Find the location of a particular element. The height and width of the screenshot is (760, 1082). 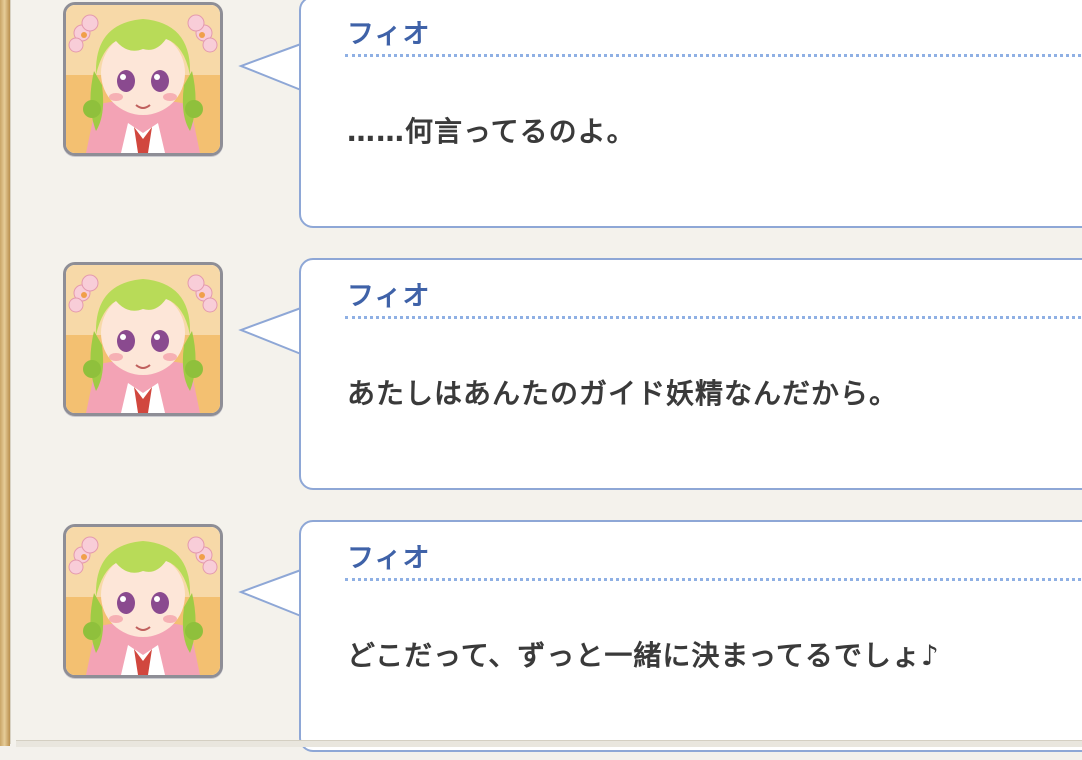

window-frame-left is located at coordinates (5, 373).